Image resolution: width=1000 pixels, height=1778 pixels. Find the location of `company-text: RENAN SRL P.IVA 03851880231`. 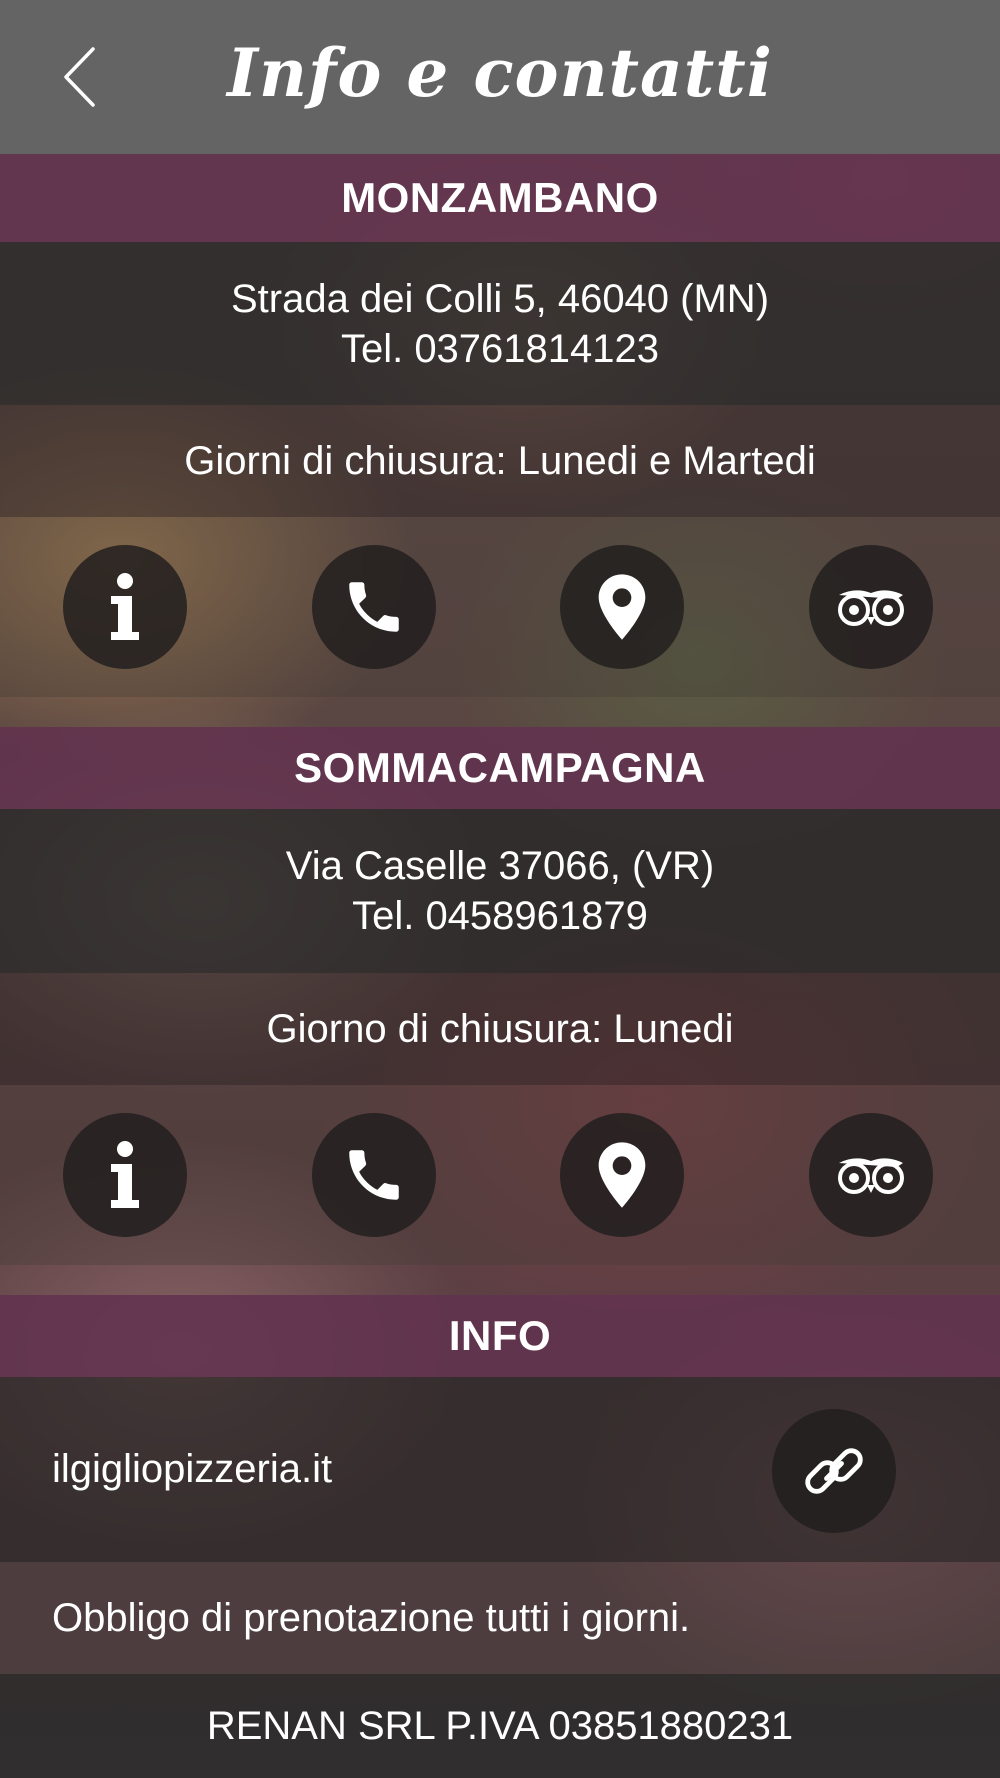

company-text: RENAN SRL P.IVA 03851880231 is located at coordinates (500, 1726).